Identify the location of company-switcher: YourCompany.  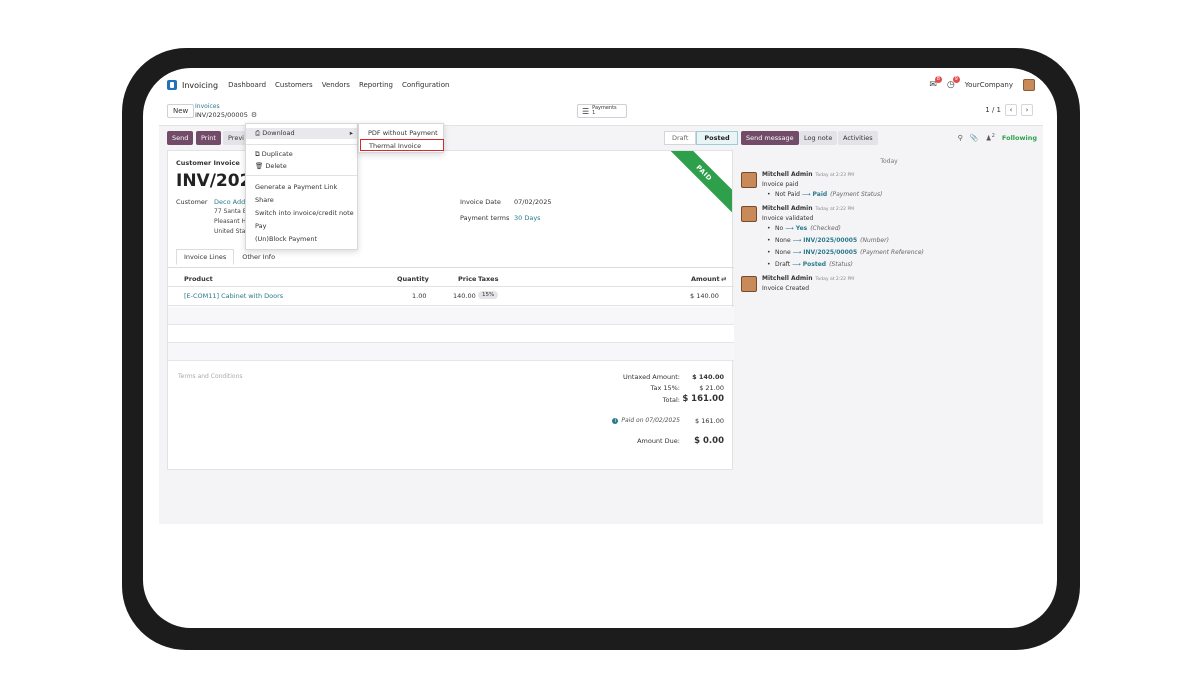
(989, 85).